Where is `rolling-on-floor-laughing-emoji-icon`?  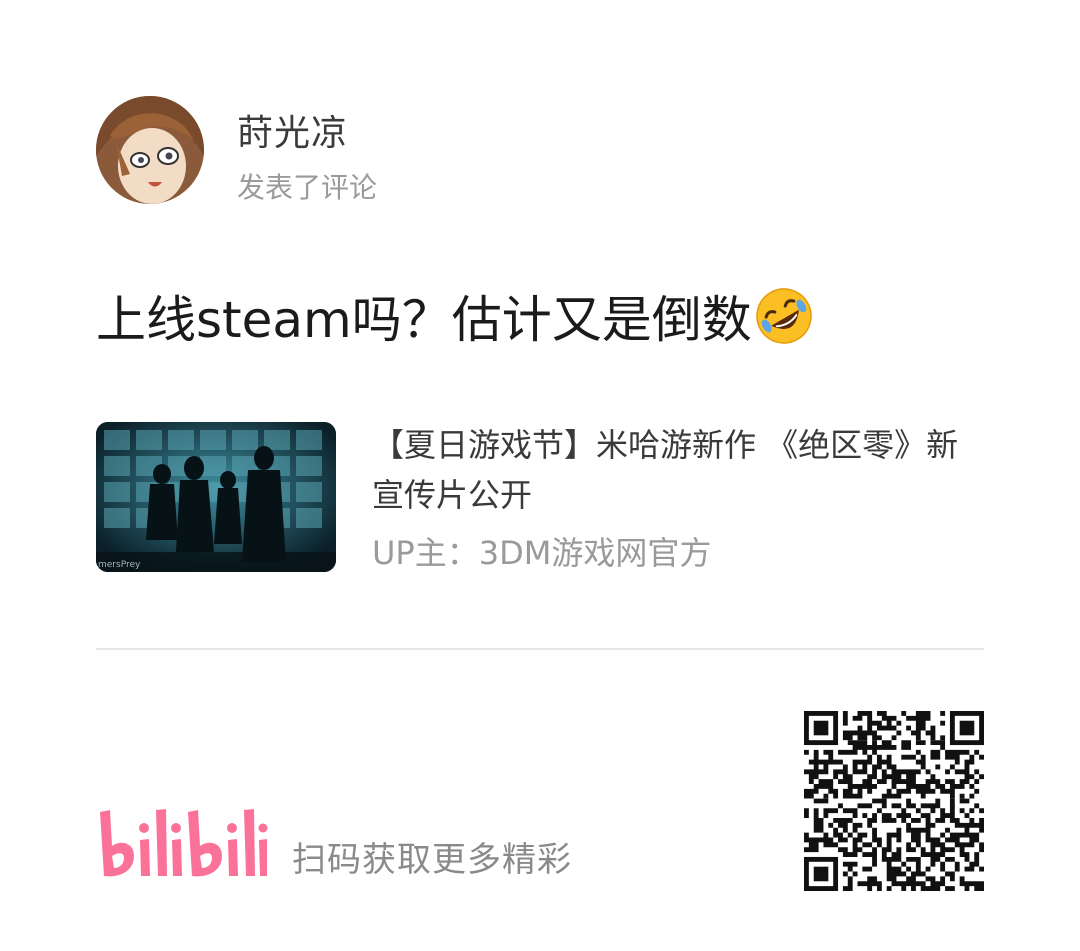
rolling-on-floor-laughing-emoji-icon is located at coordinates (784, 316).